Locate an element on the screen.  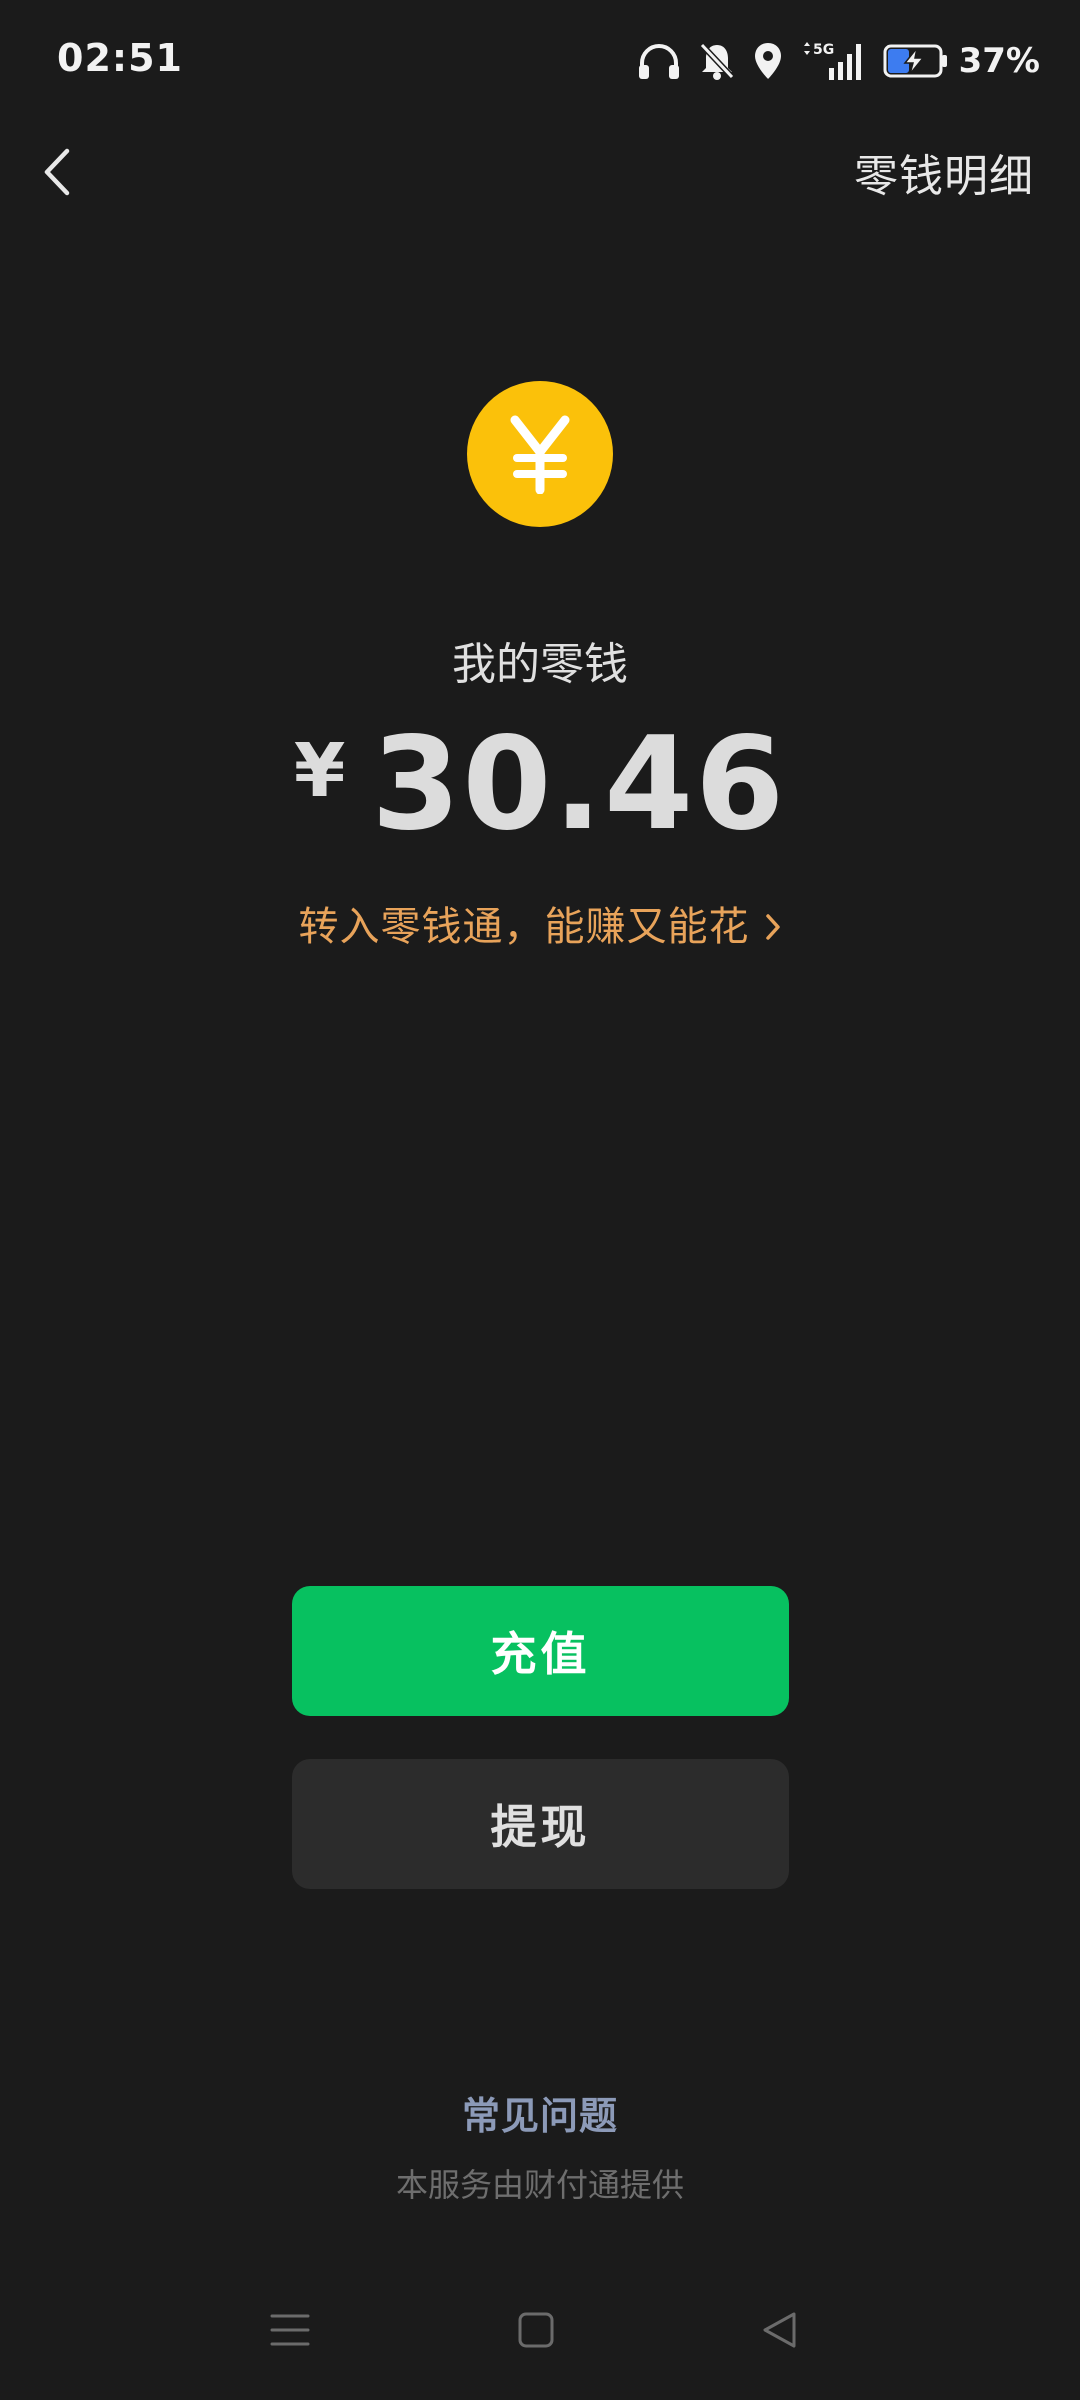
withdraw-button: 提现 is located at coordinates (540, 1824).